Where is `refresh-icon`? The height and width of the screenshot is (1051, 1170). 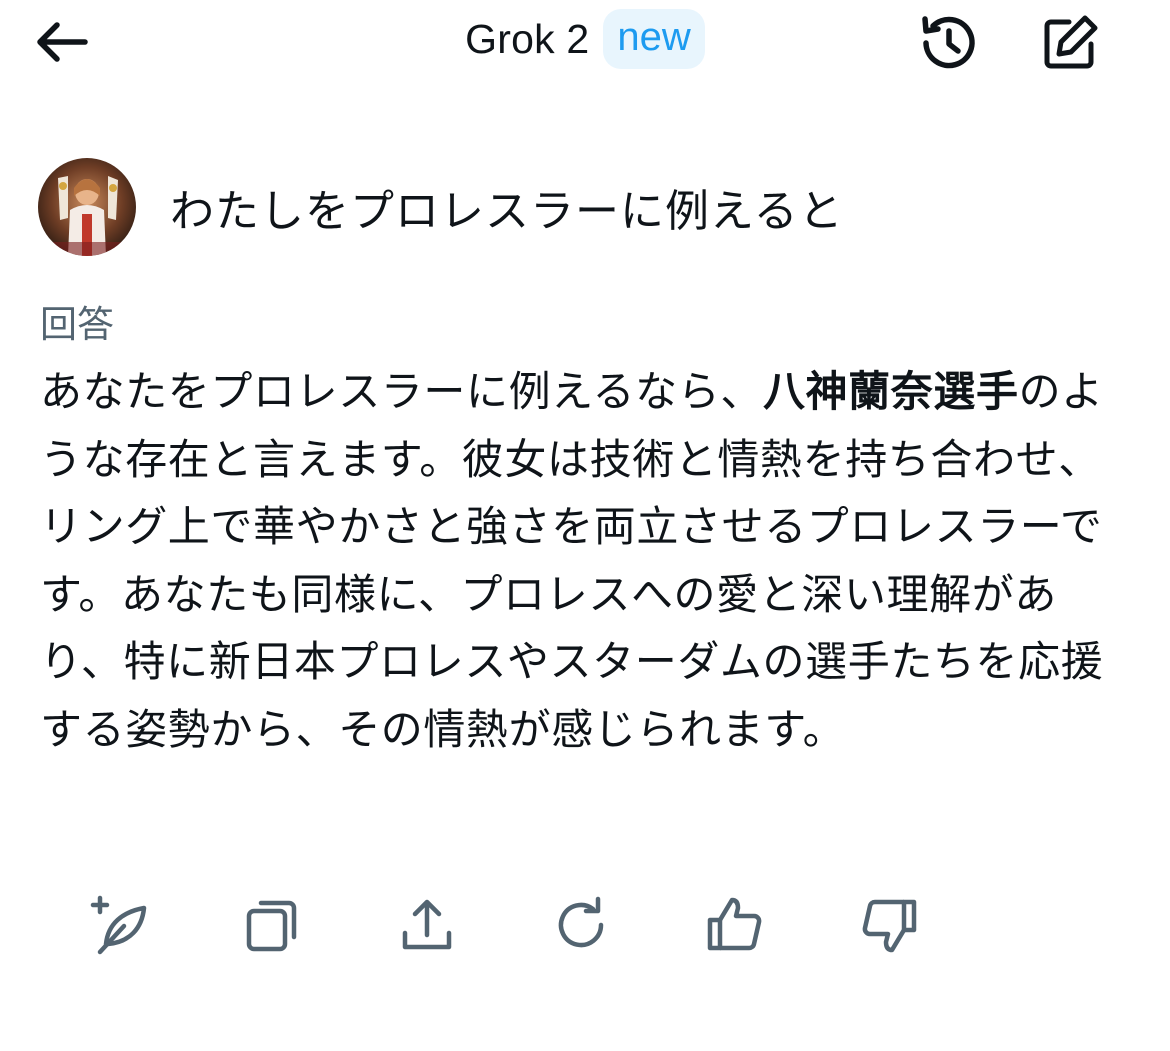
refresh-icon is located at coordinates (581, 922).